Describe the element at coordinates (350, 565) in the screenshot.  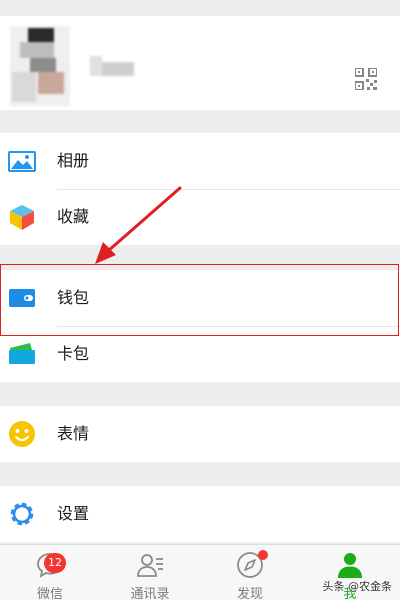
I see `person-icon` at that location.